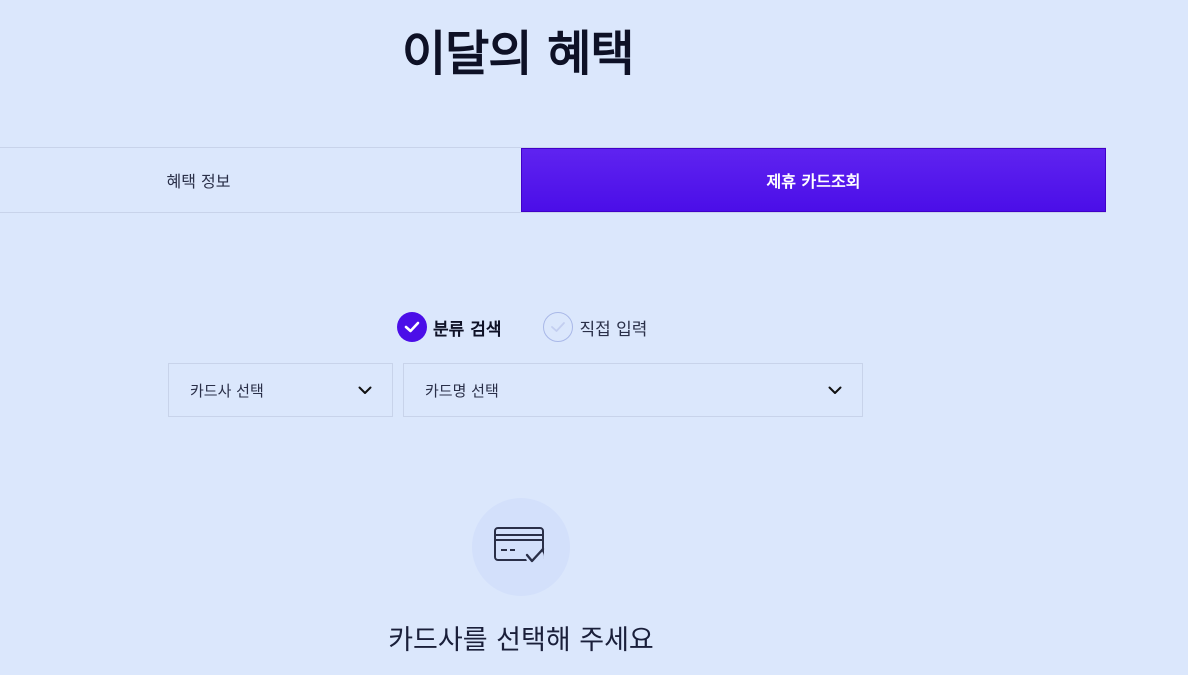 The width and height of the screenshot is (1188, 675). What do you see at coordinates (522, 327) in the screenshot?
I see `search-mode-group: 분류 검색 직접 입력` at bounding box center [522, 327].